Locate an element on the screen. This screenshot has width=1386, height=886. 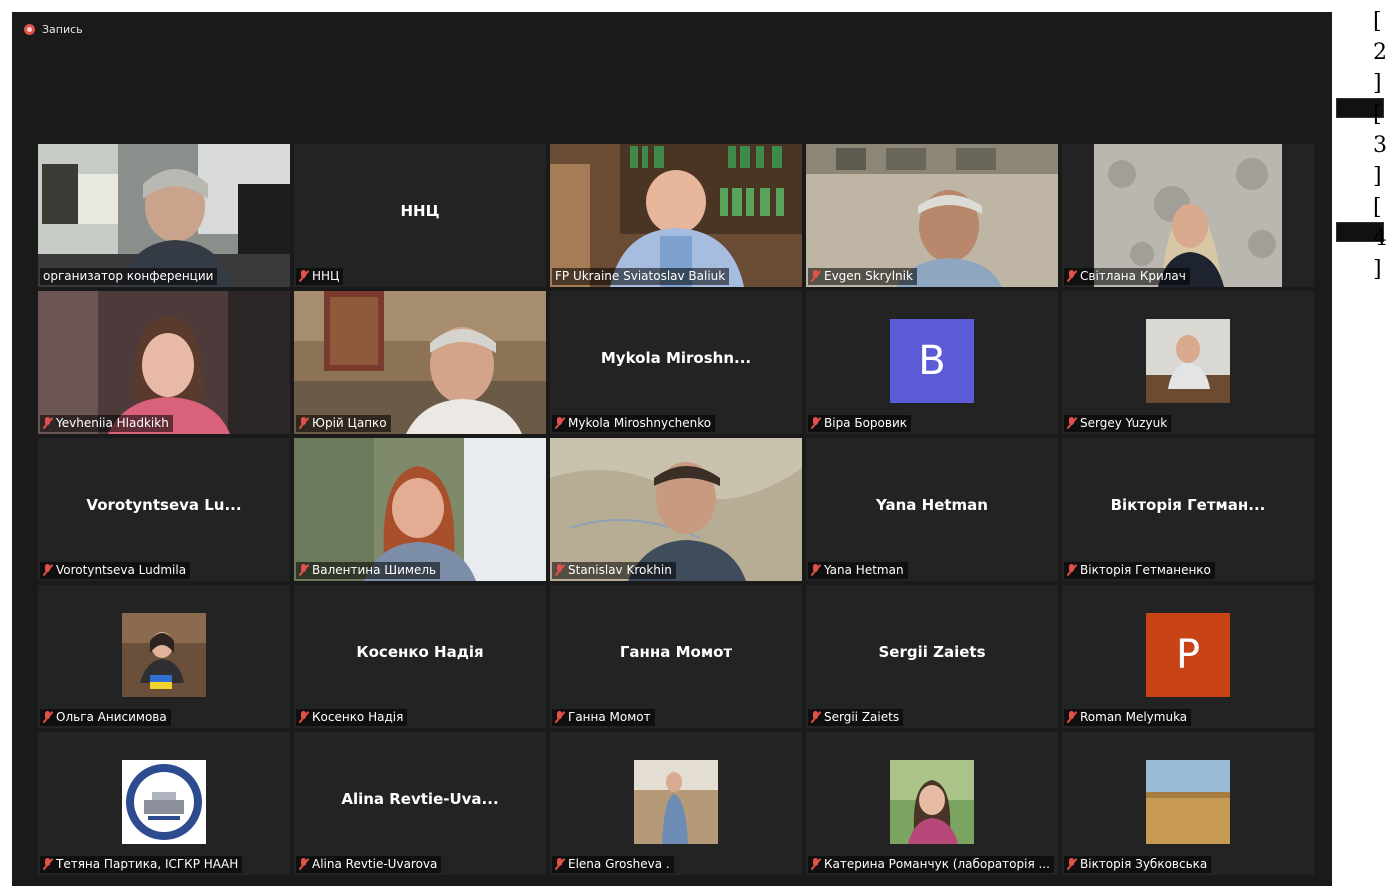
participant-nameplate: организатор конференции is located at coordinates (129, 276).